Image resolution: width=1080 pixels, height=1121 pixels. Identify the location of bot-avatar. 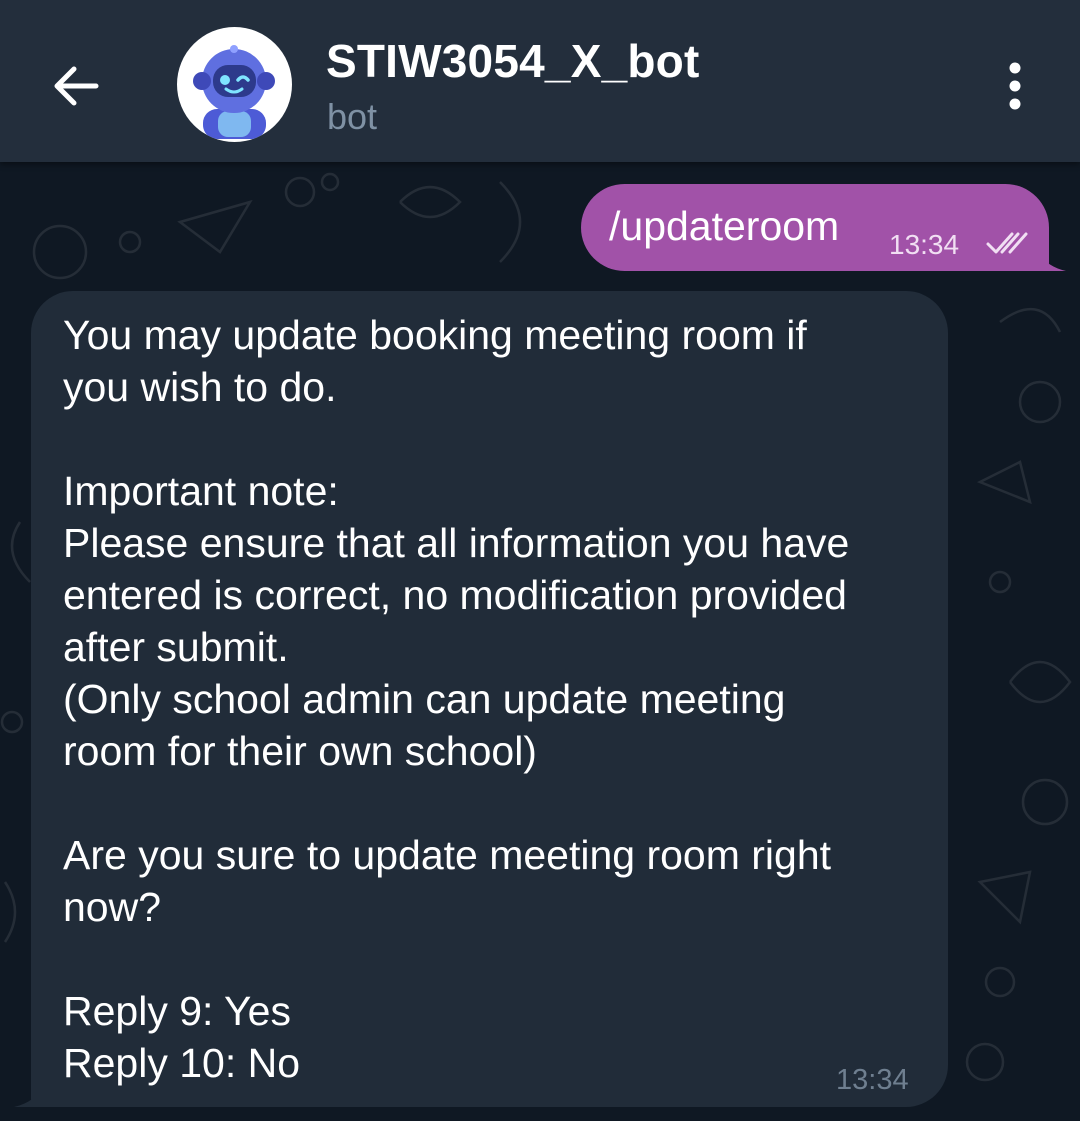
(234, 84).